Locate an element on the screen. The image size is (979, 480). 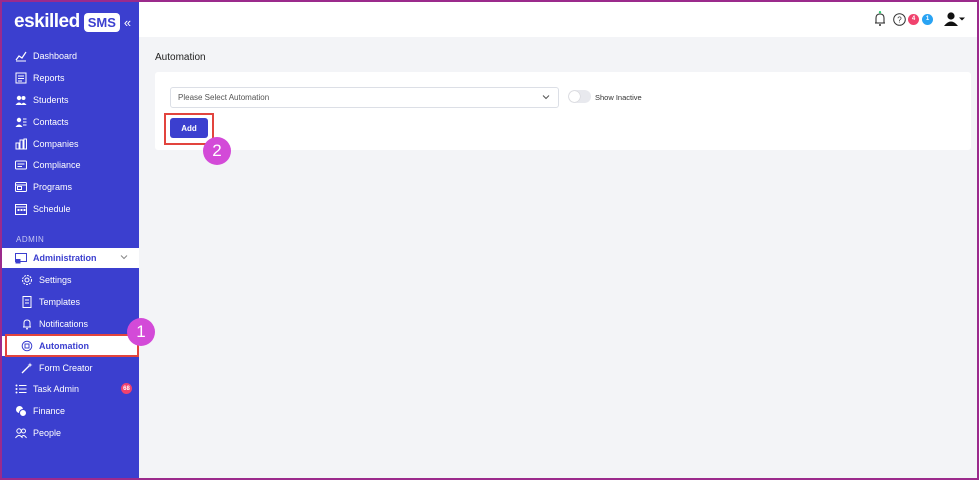
people-icon is located at coordinates (21, 433).